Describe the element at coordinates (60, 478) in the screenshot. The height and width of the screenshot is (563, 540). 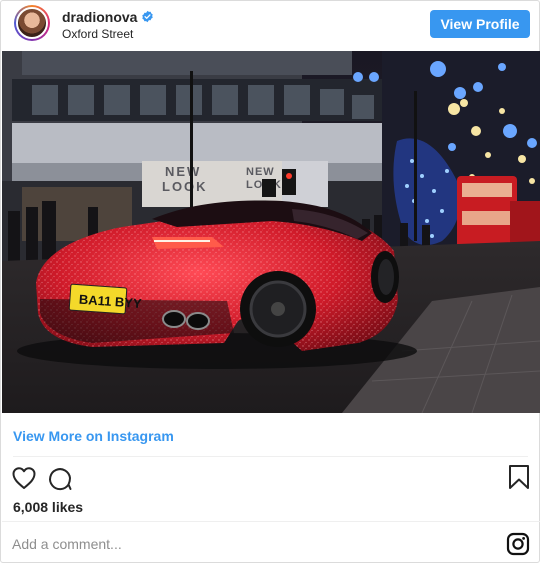
I see `comment-icon` at that location.